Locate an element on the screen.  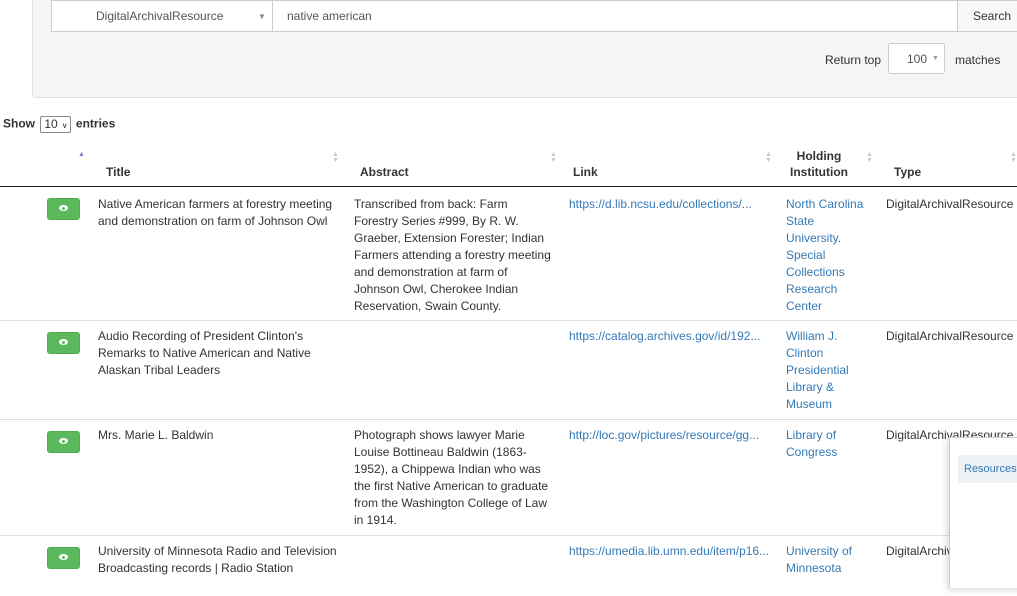
resources-popup: Resources is located at coordinates (983, 512).